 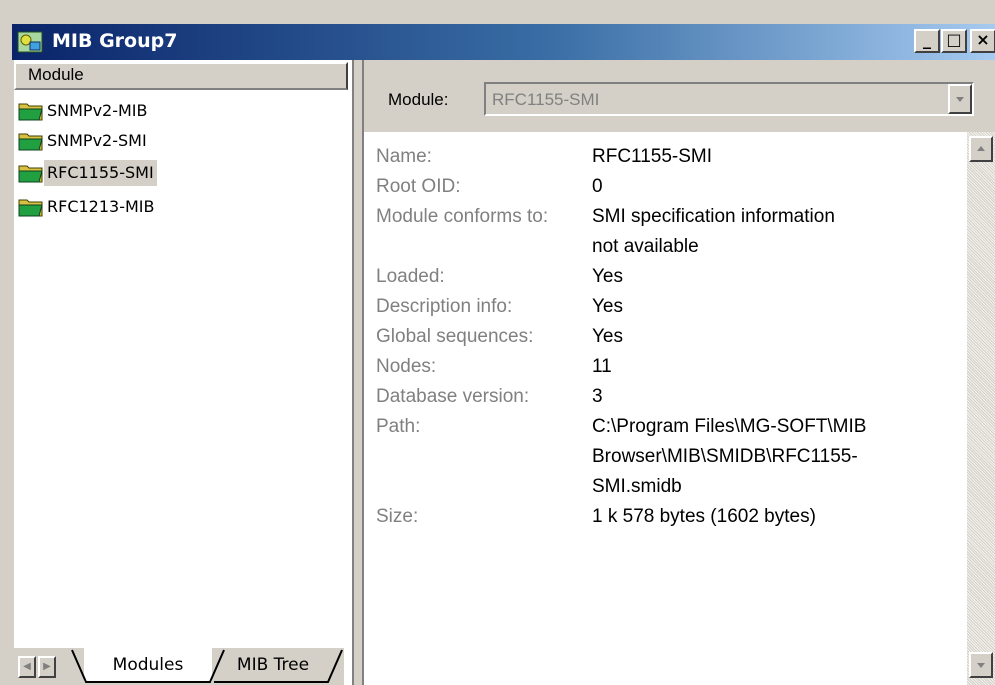 I want to click on module-select-value: RFC1155-SMI, so click(x=546, y=99).